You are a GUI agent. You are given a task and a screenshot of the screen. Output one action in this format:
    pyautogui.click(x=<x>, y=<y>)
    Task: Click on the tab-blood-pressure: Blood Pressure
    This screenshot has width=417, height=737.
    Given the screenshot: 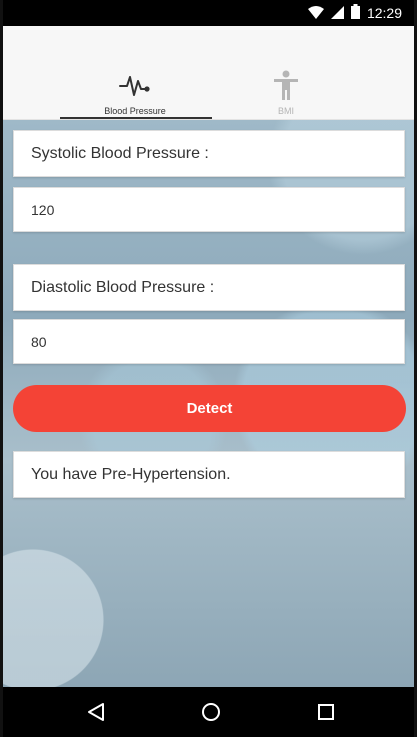 What is the action you would take?
    pyautogui.click(x=135, y=95)
    